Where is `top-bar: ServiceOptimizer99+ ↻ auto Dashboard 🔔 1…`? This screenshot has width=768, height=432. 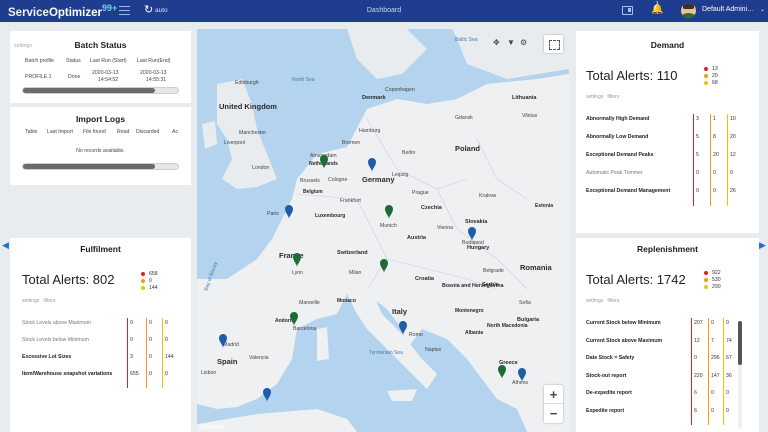 top-bar: ServiceOptimizer99+ ↻ auto Dashboard 🔔 1… is located at coordinates (384, 11).